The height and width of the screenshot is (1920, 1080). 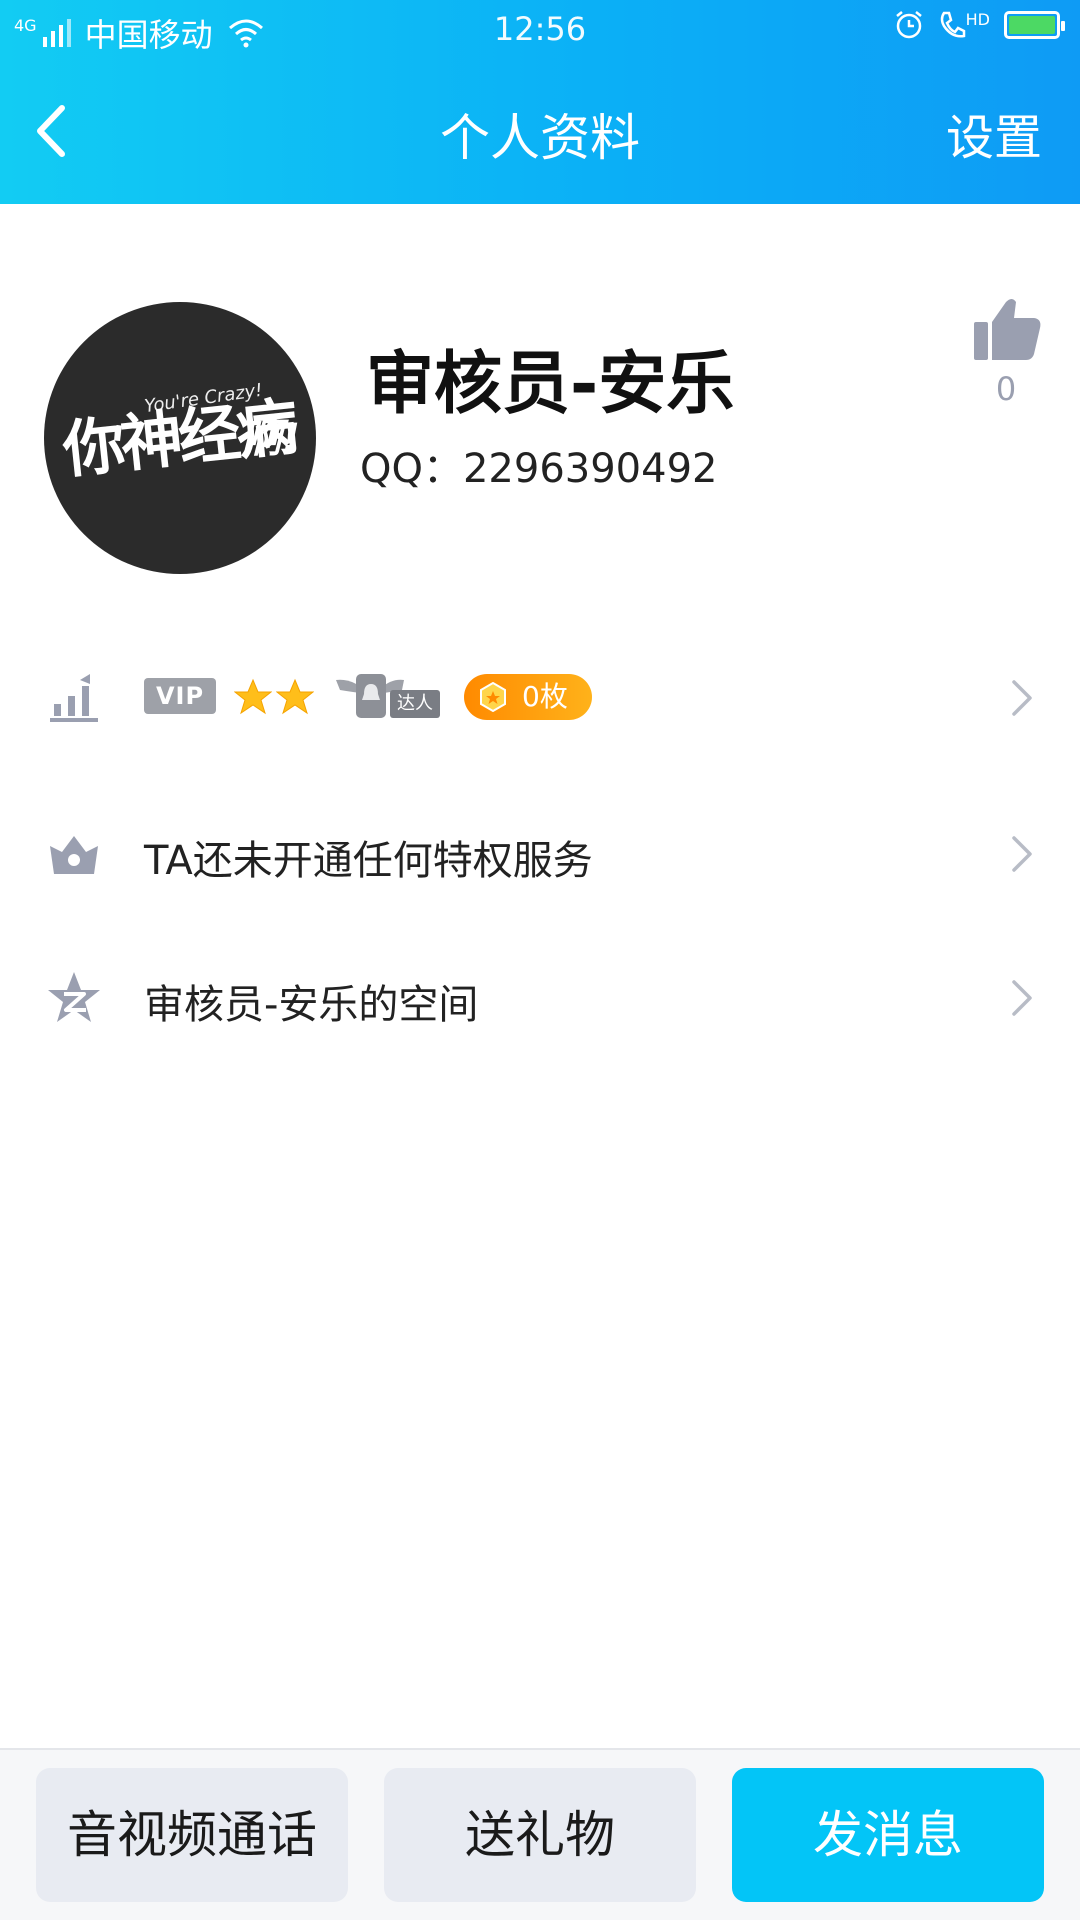 I want to click on alarm-icon, so click(x=908, y=25).